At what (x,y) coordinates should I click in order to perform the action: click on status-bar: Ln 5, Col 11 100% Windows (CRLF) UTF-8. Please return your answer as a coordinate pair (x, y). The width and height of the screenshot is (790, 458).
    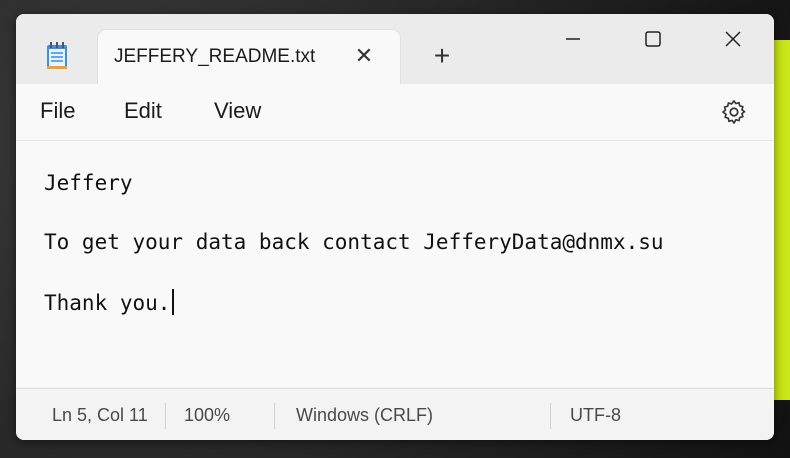
    Looking at the image, I should click on (395, 414).